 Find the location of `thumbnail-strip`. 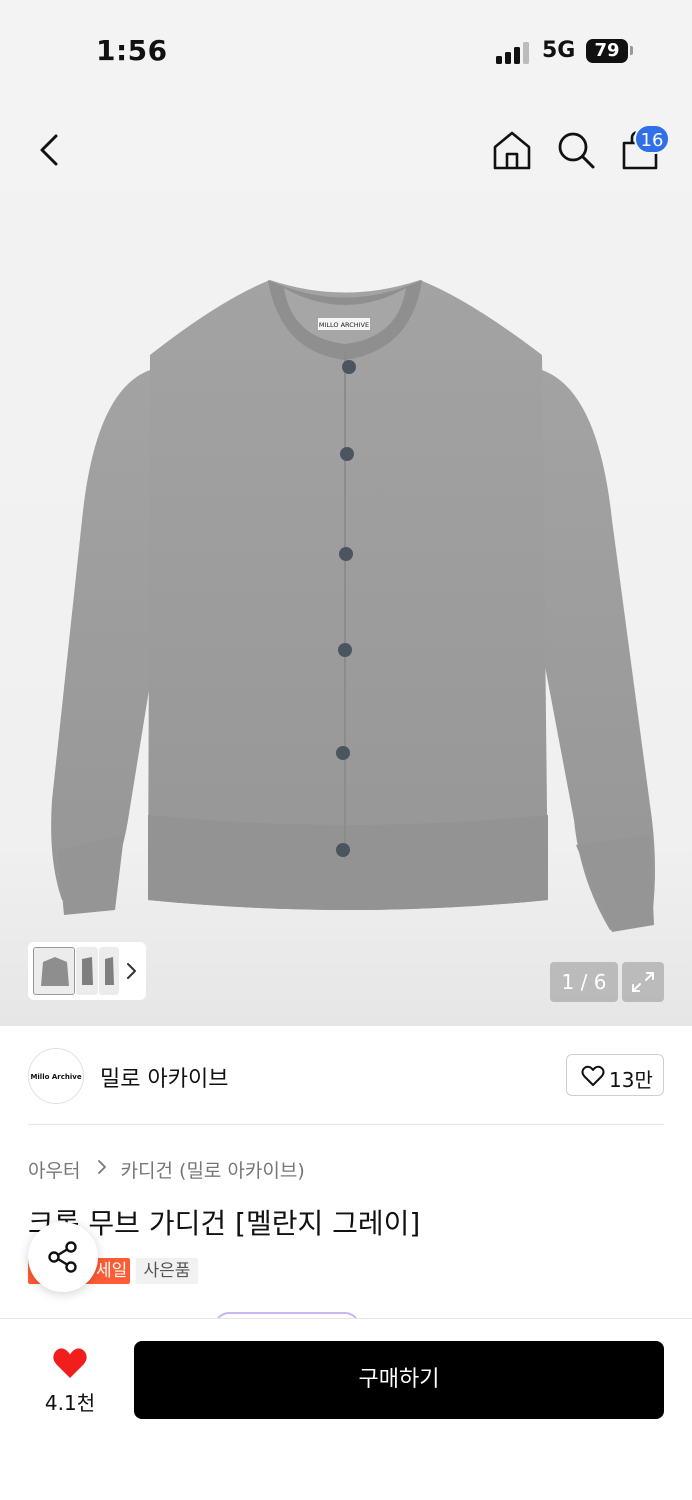

thumbnail-strip is located at coordinates (87, 971).